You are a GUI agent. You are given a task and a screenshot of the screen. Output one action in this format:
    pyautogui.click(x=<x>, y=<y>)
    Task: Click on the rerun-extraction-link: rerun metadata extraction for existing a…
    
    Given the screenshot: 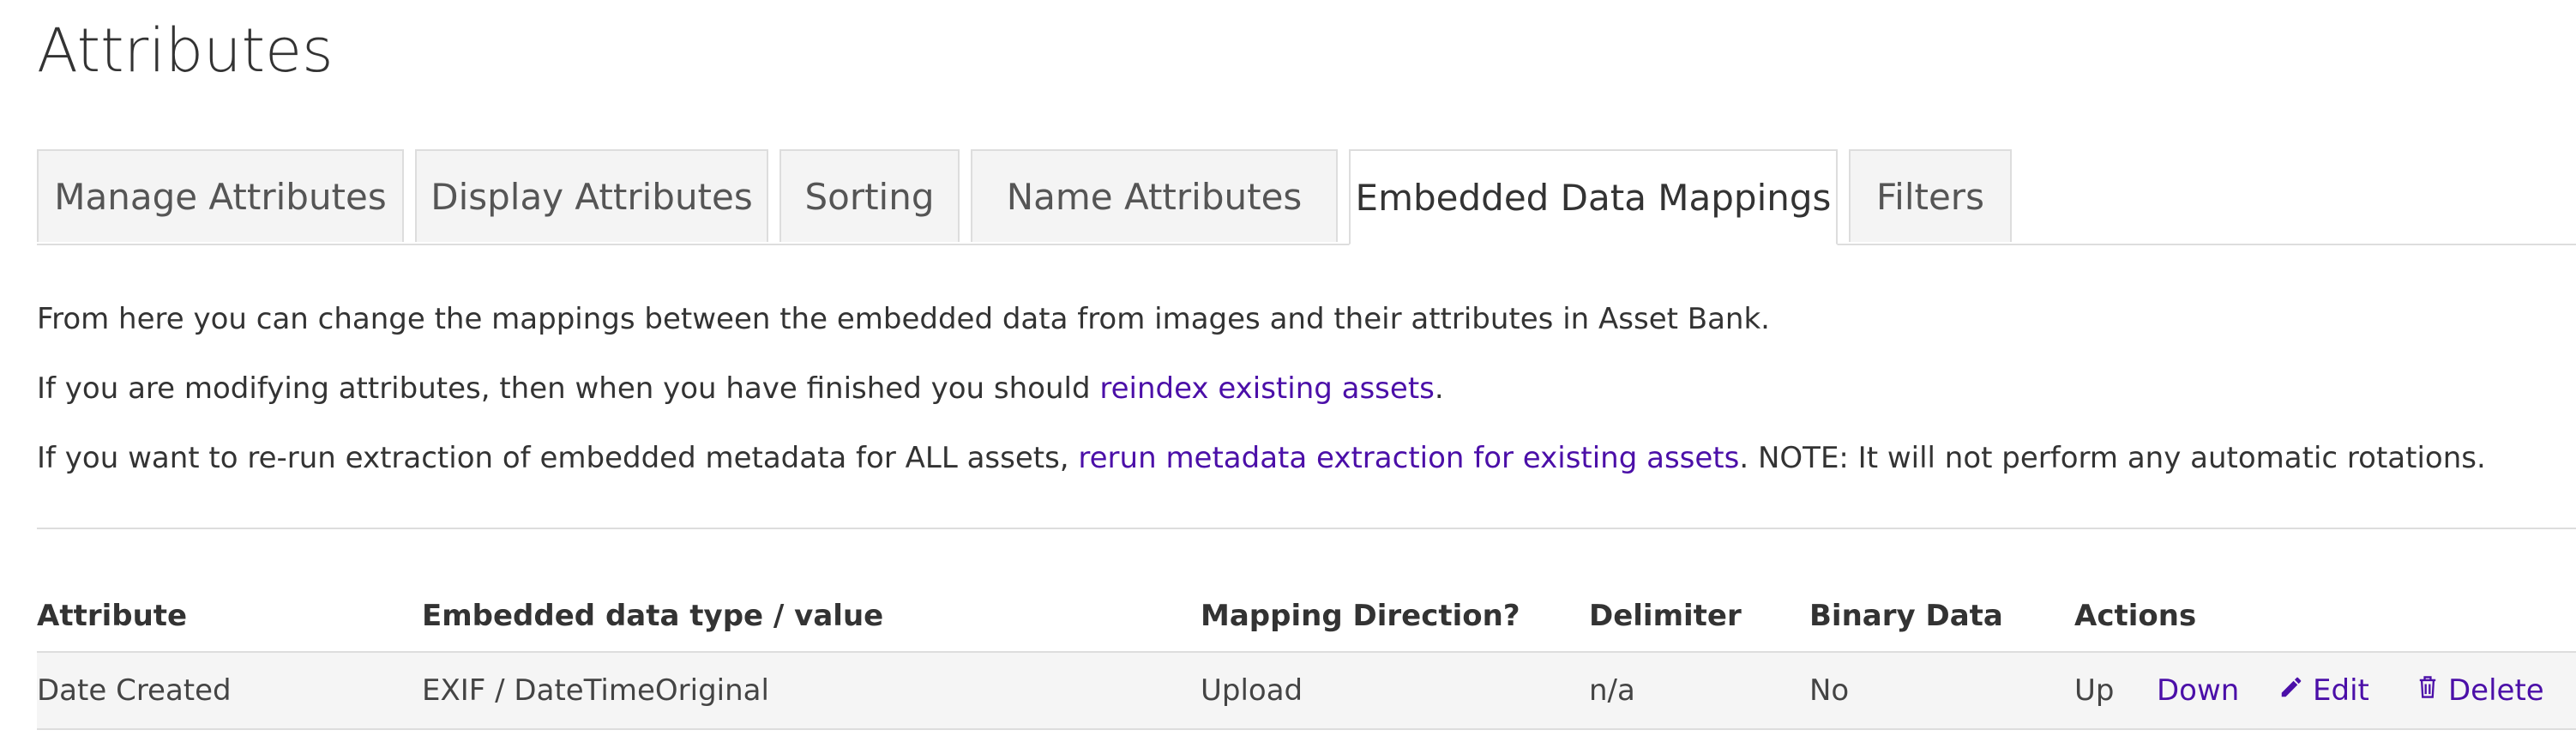 What is the action you would take?
    pyautogui.click(x=1408, y=458)
    